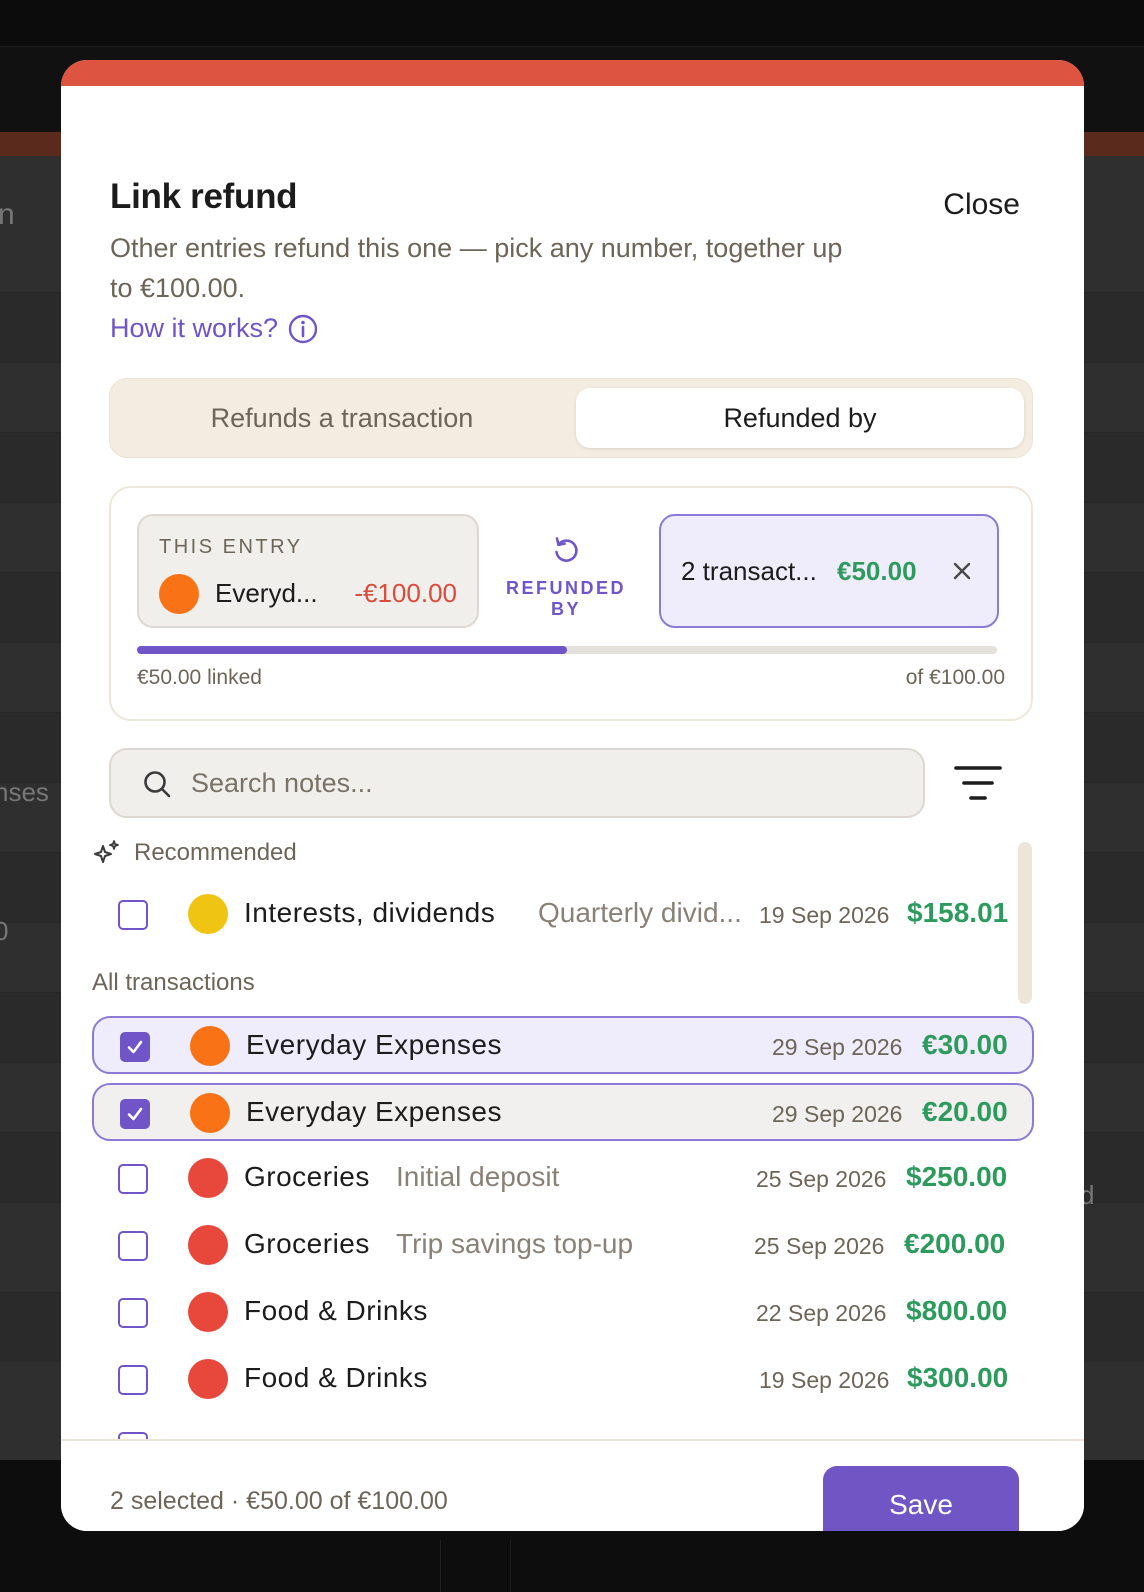 The width and height of the screenshot is (1144, 1592). I want to click on refunded-by-label: REFUNDED BY, so click(565, 598).